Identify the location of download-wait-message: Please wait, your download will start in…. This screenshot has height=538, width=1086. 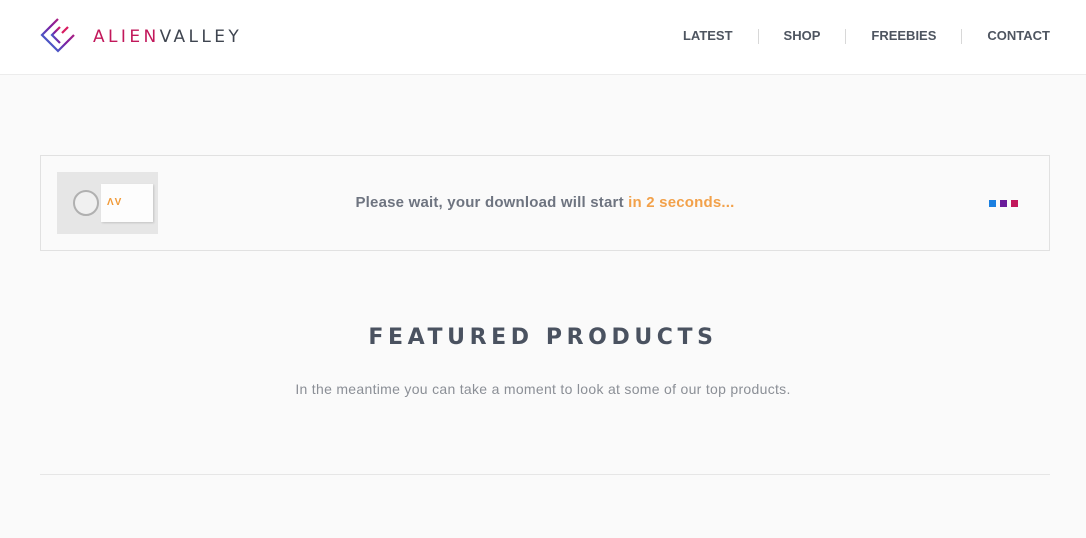
(545, 202).